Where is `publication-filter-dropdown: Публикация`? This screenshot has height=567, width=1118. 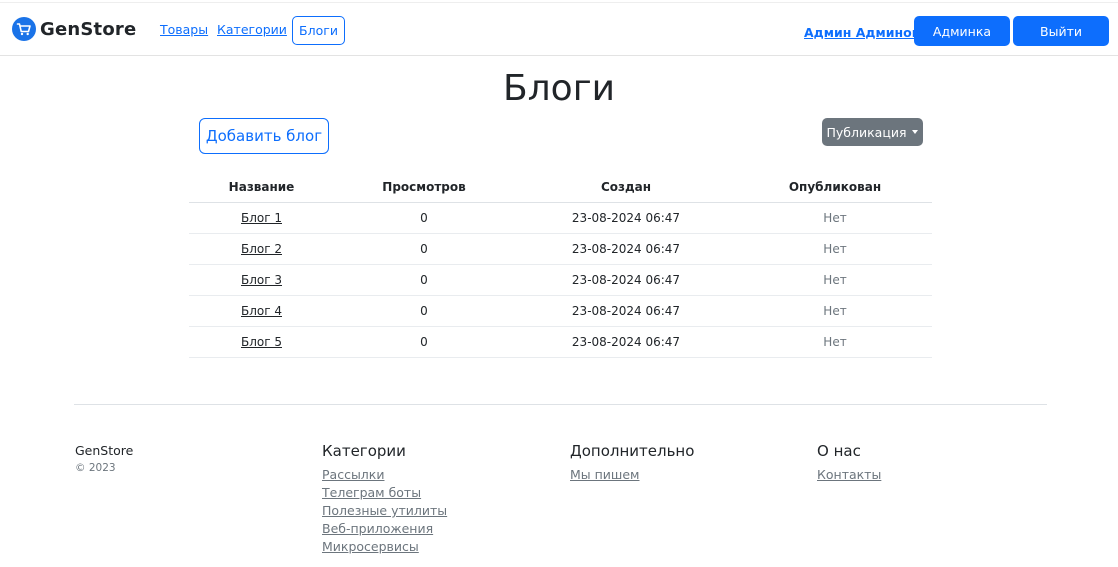
publication-filter-dropdown: Публикация is located at coordinates (872, 132).